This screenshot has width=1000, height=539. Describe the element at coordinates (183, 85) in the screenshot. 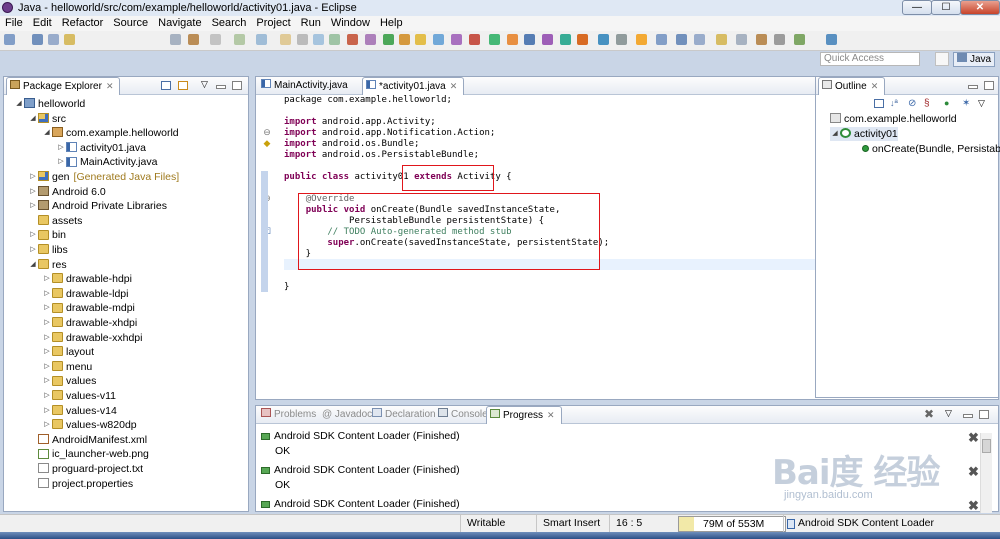

I see `link-with-editor-icon` at that location.